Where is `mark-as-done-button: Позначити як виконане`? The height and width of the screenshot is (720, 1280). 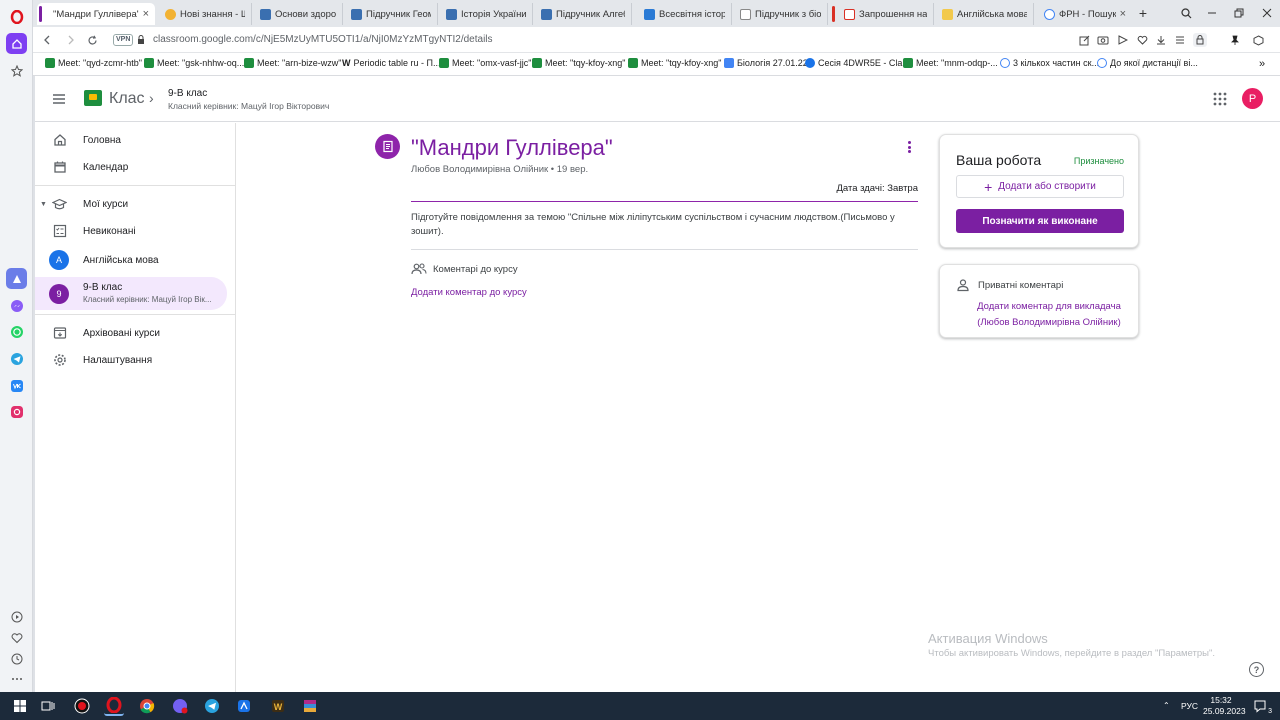
mark-as-done-button: Позначити як виконане is located at coordinates (1040, 221).